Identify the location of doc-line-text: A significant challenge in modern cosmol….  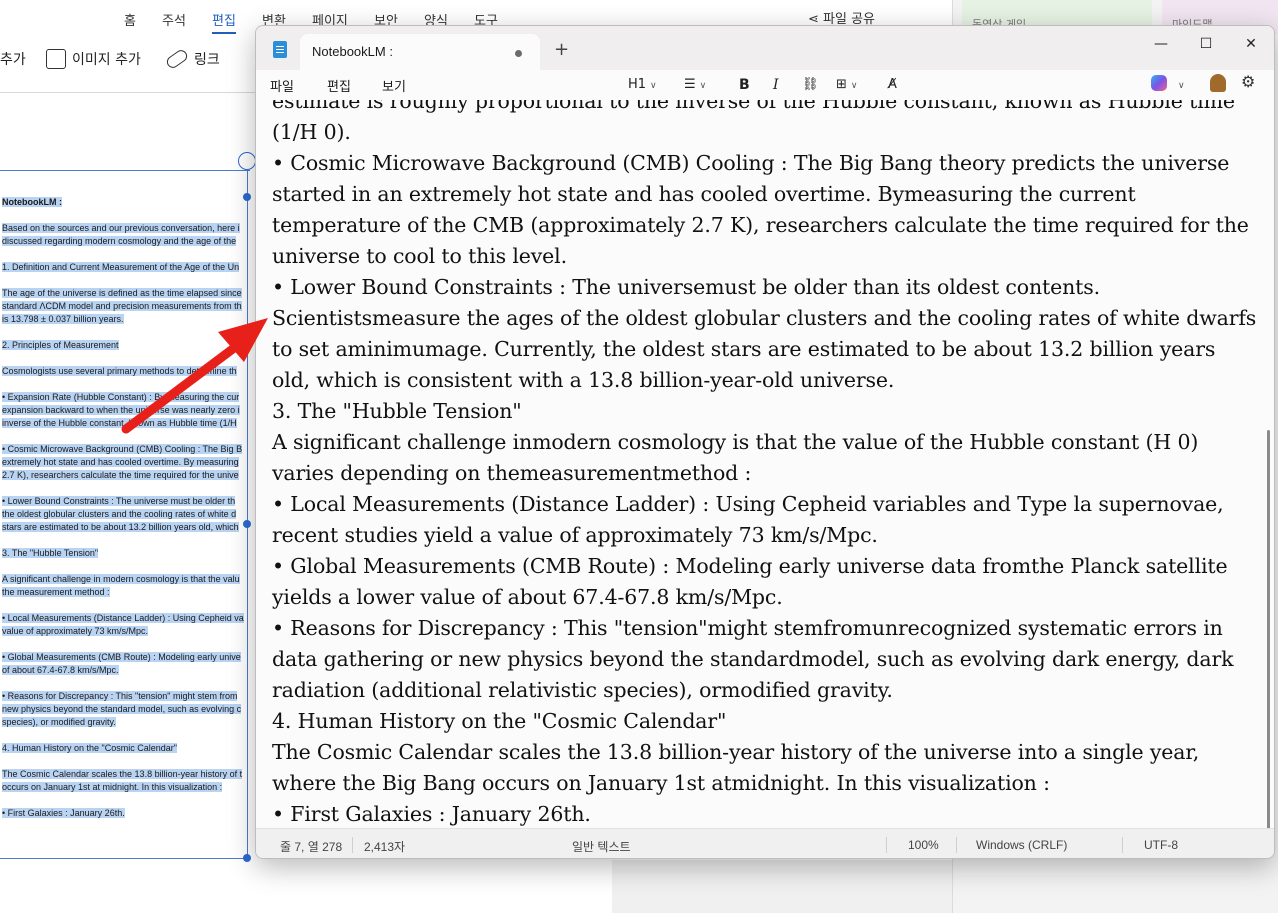
(121, 579).